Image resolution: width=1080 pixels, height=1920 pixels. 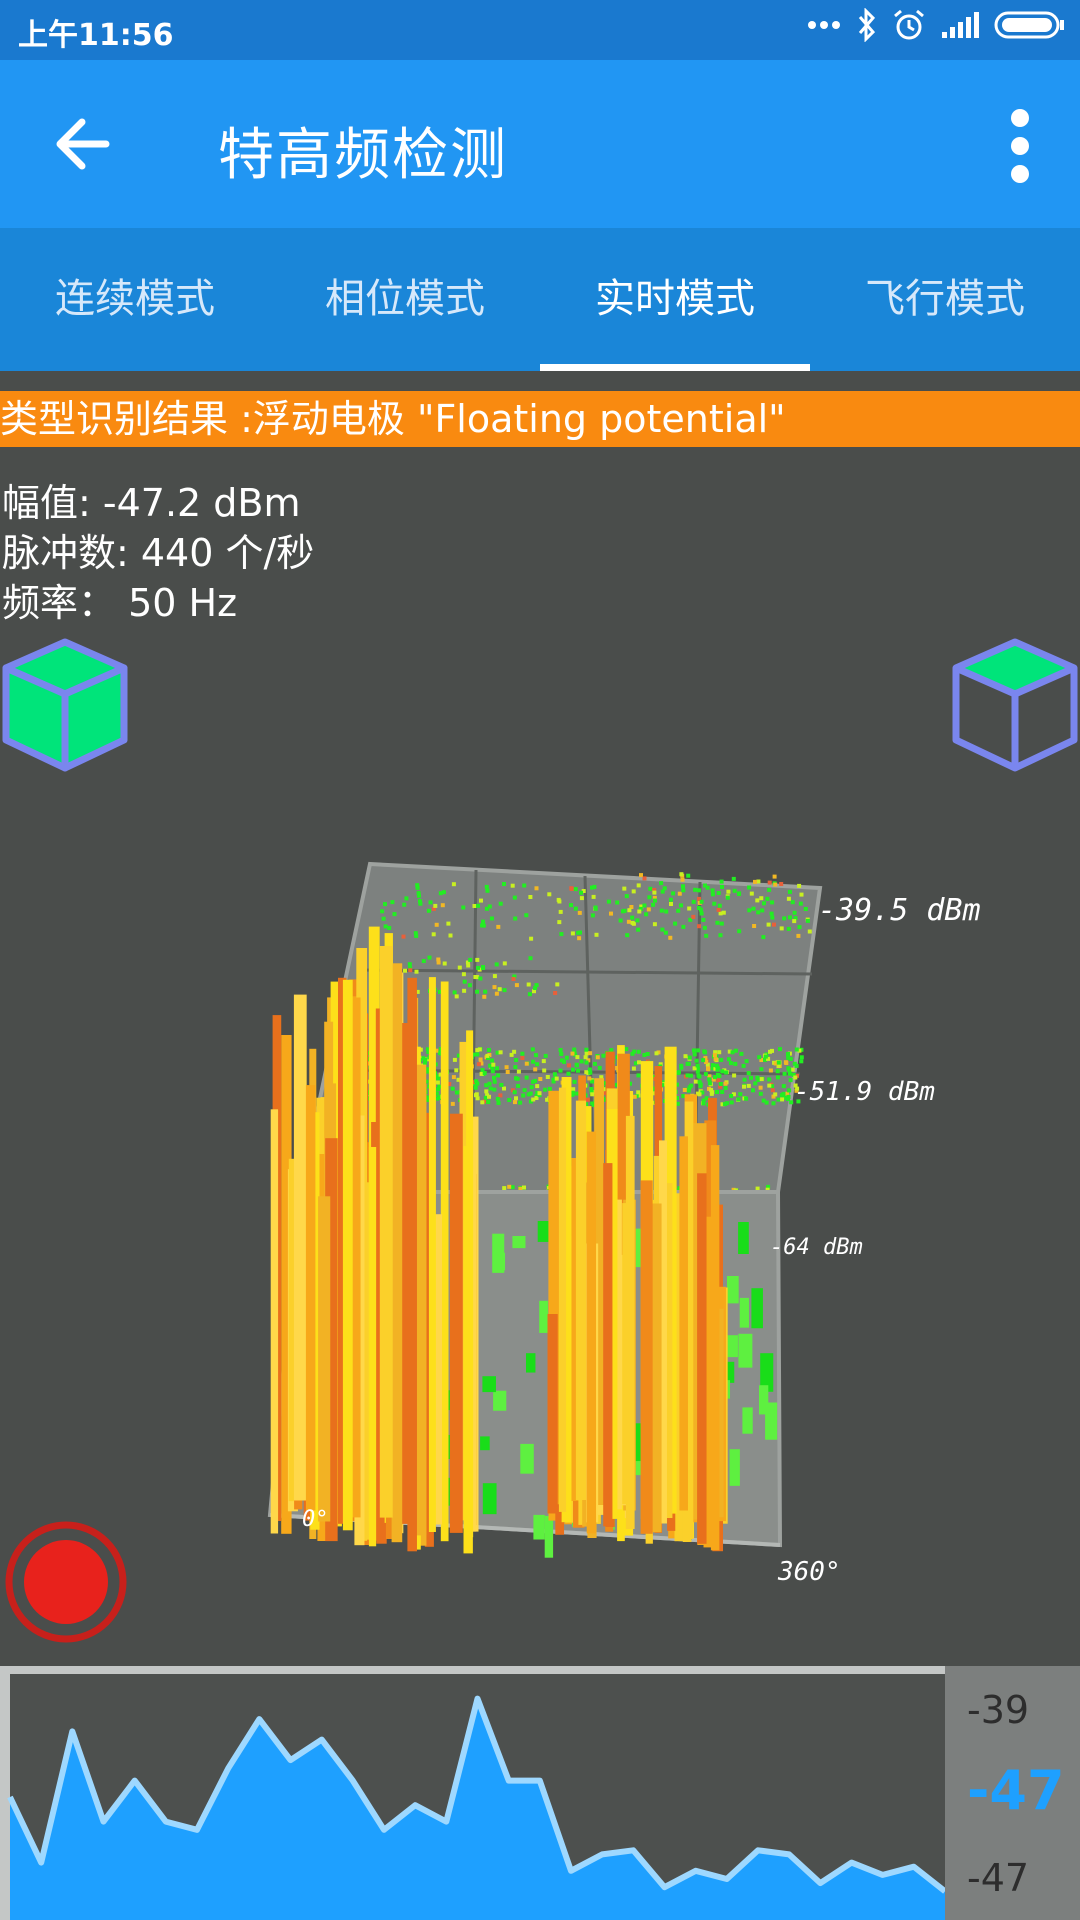 I want to click on battery-icon, so click(x=1029, y=25).